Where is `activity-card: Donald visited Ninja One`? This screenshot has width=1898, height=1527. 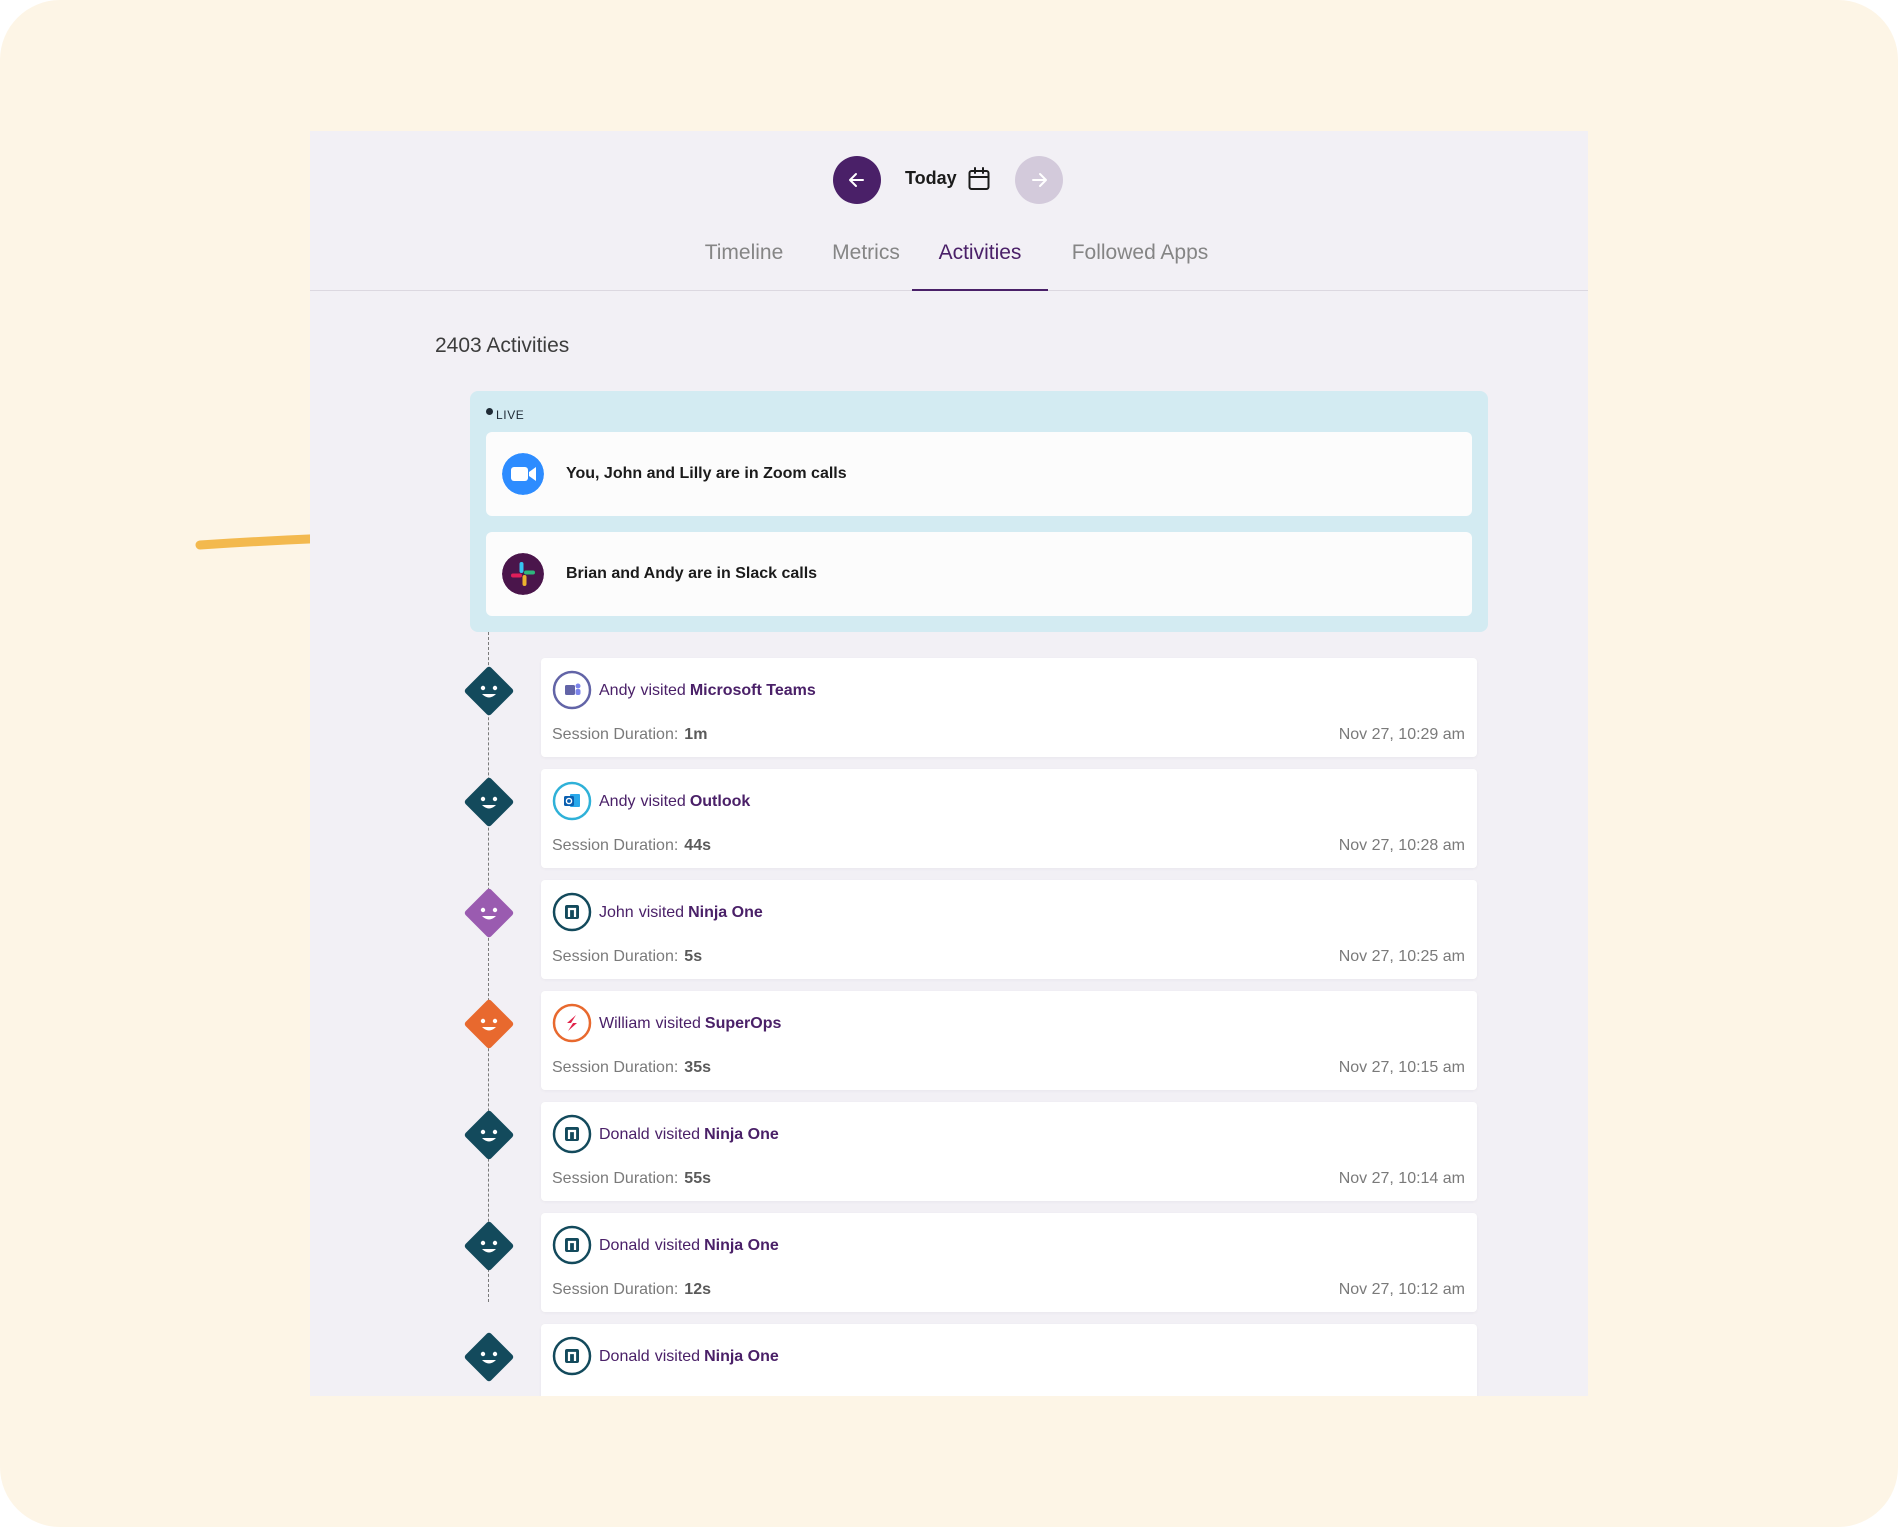
activity-card: Donald visited Ninja One is located at coordinates (1009, 1360).